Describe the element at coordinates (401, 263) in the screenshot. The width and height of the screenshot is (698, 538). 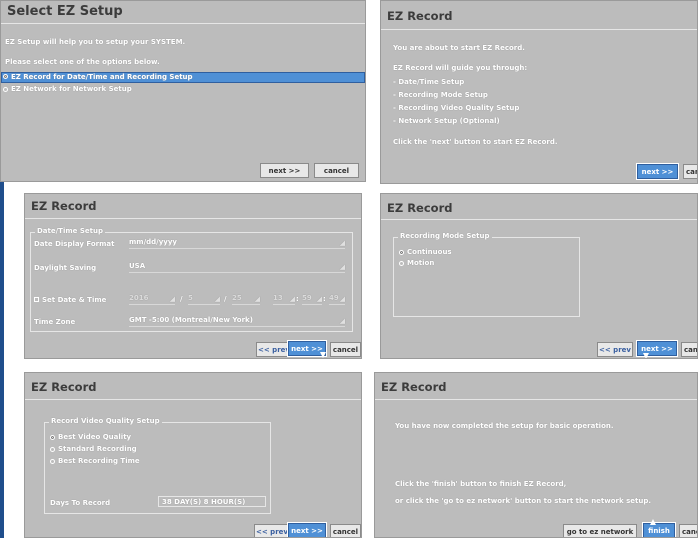
I see `motion-radio` at that location.